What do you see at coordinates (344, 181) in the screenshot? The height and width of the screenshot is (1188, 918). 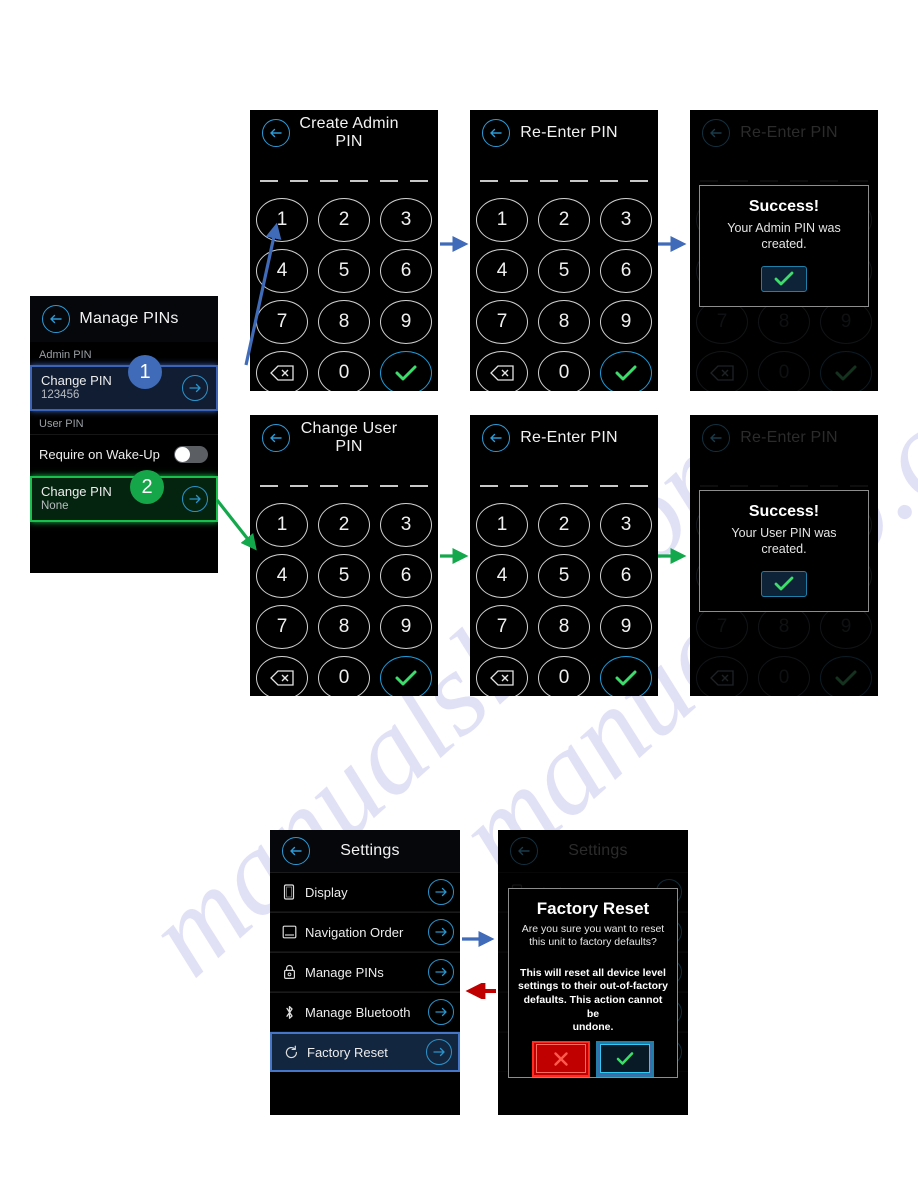 I see `pin-dashes` at bounding box center [344, 181].